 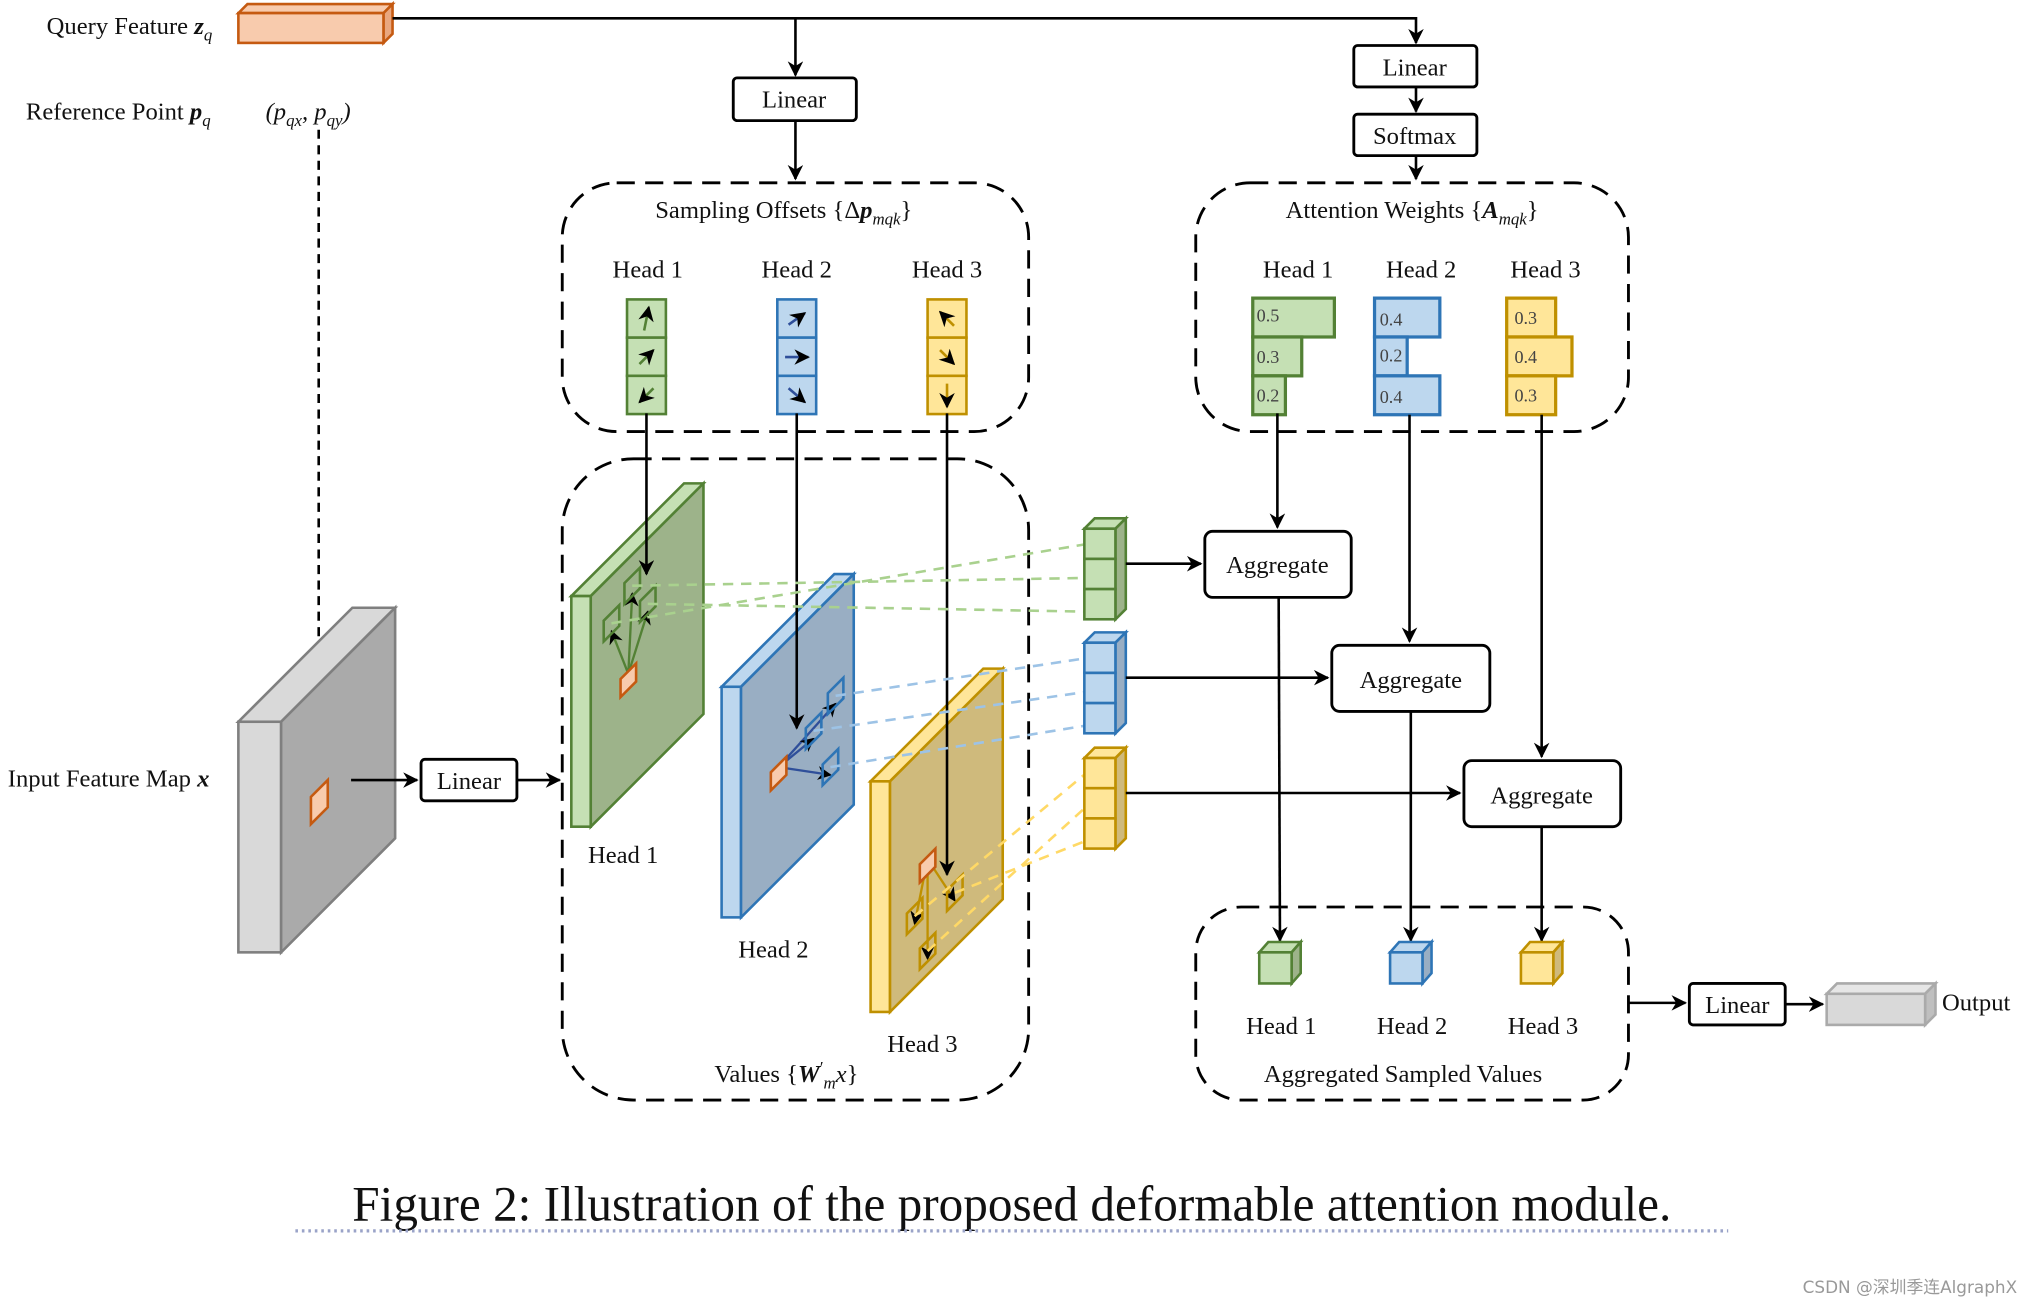 What do you see at coordinates (109, 779) in the screenshot?
I see `input-feature-map-label: Input Feature Map x` at bounding box center [109, 779].